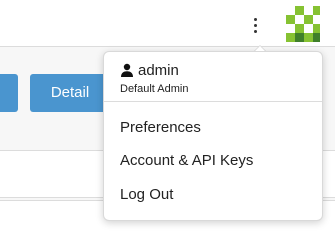 The width and height of the screenshot is (335, 250). What do you see at coordinates (146, 195) in the screenshot?
I see `menu-item-log-out: Log Out` at bounding box center [146, 195].